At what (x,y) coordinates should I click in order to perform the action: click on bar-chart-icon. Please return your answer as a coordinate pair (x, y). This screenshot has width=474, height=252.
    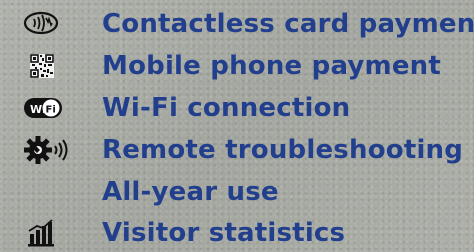
    Looking at the image, I should click on (51, 233).